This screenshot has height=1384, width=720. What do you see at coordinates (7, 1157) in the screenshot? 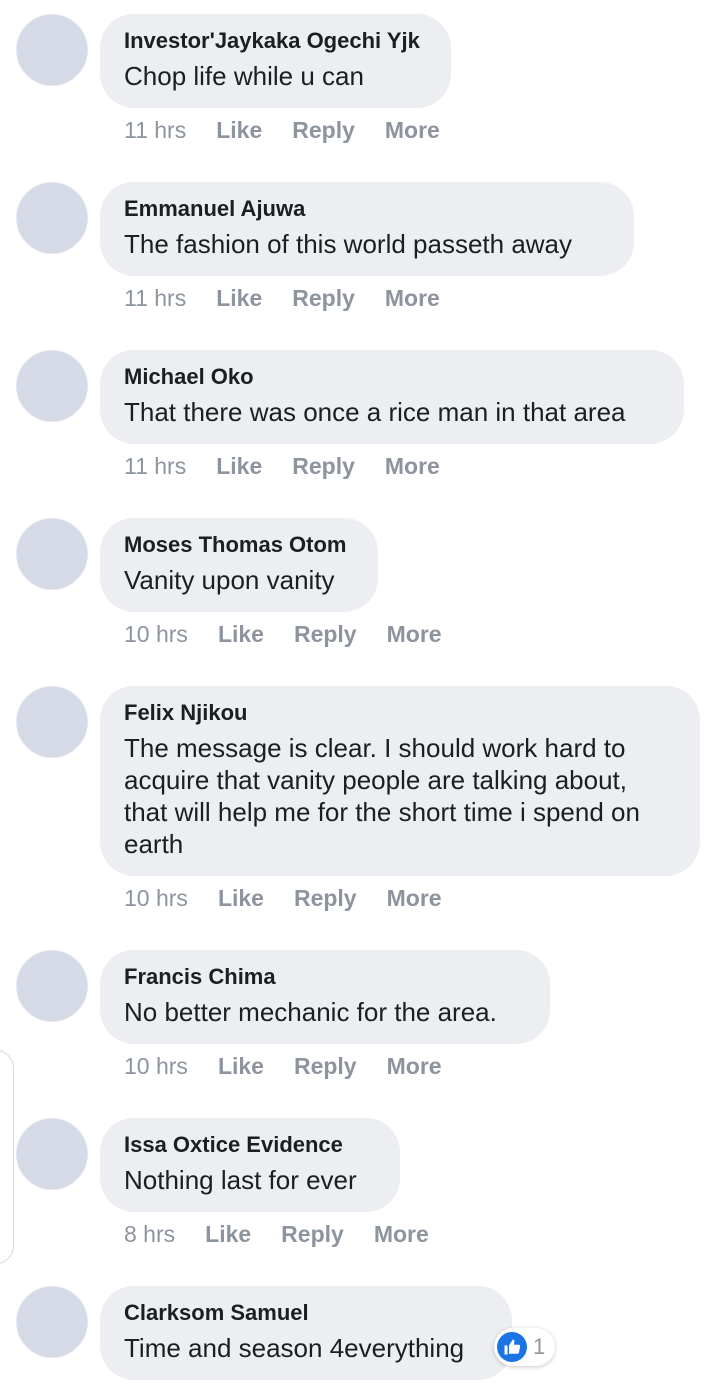
I see `side-panel-edge` at bounding box center [7, 1157].